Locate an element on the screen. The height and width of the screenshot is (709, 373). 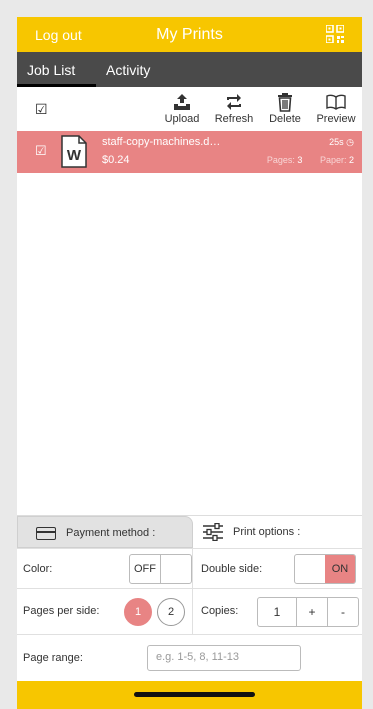
pages-label: Pages: is located at coordinates (280, 160).